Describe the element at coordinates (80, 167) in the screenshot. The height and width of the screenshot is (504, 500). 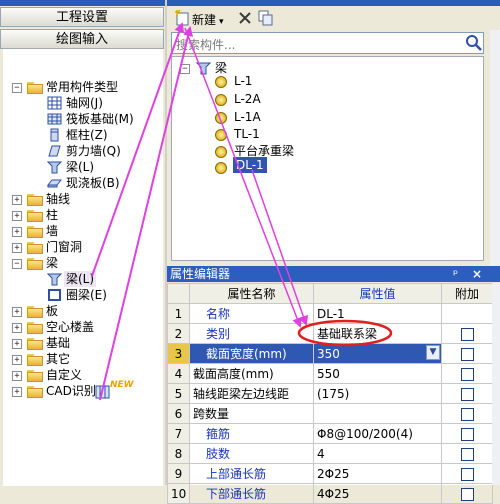
I see `tree-item-beam: 梁(L)` at that location.